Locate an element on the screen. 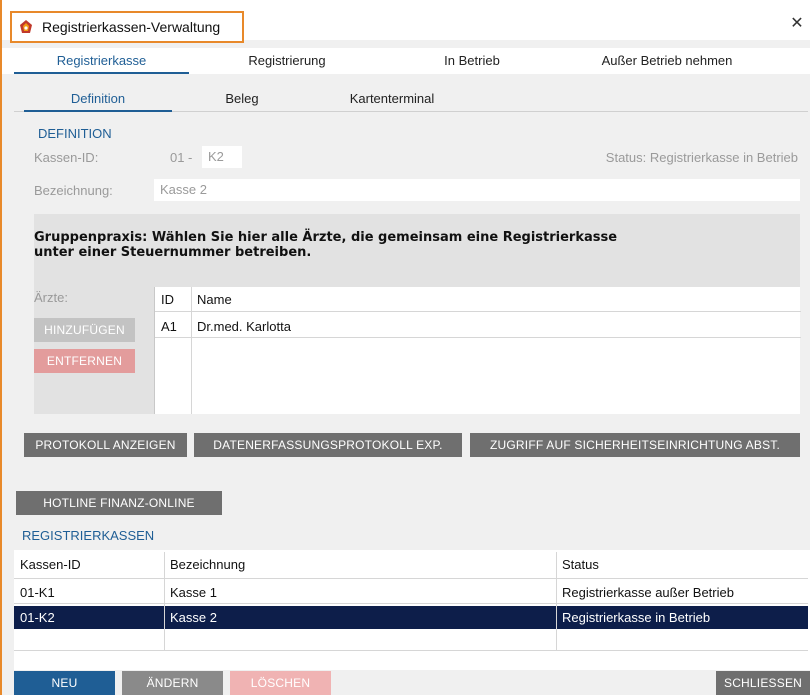 Image resolution: width=810 pixels, height=695 pixels. title-bar: Registrierkassen-Verwaltung ✕ is located at coordinates (406, 21).